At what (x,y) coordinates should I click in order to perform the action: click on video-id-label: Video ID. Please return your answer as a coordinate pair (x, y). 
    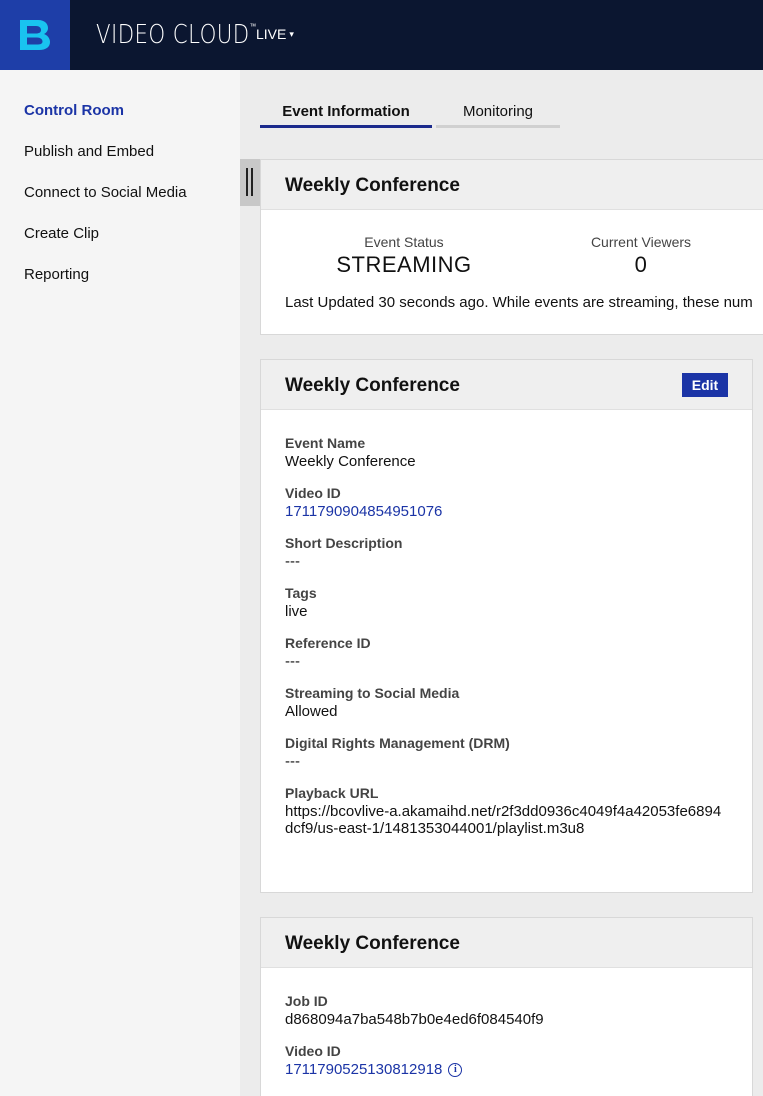
    Looking at the image, I should click on (313, 493).